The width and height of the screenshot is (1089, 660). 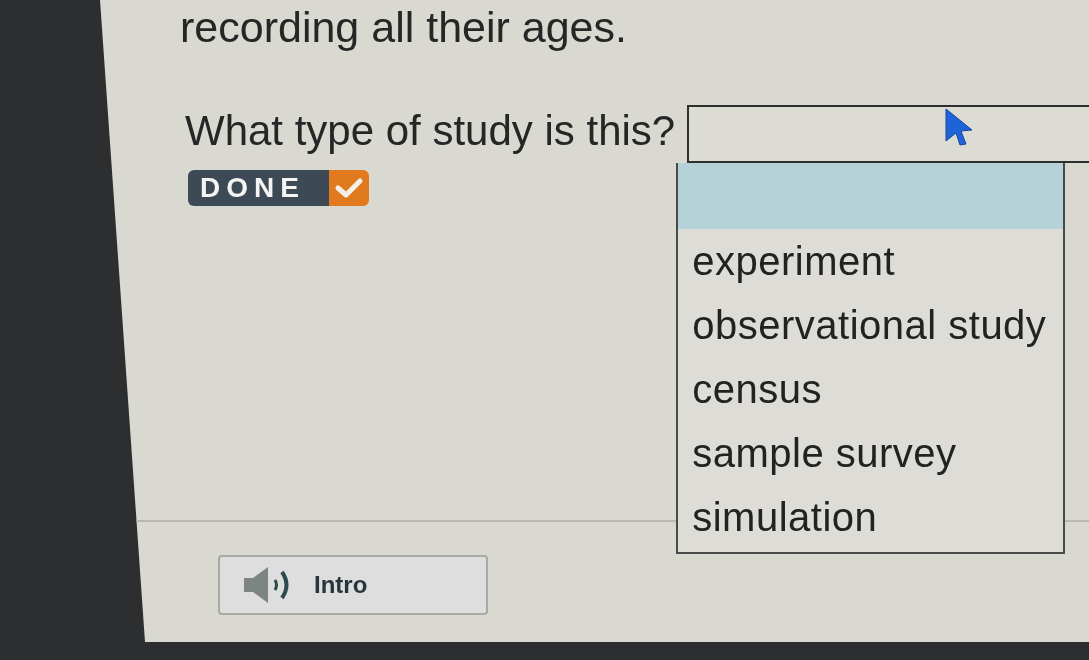 I want to click on dropdown-option: experiment, so click(x=871, y=261).